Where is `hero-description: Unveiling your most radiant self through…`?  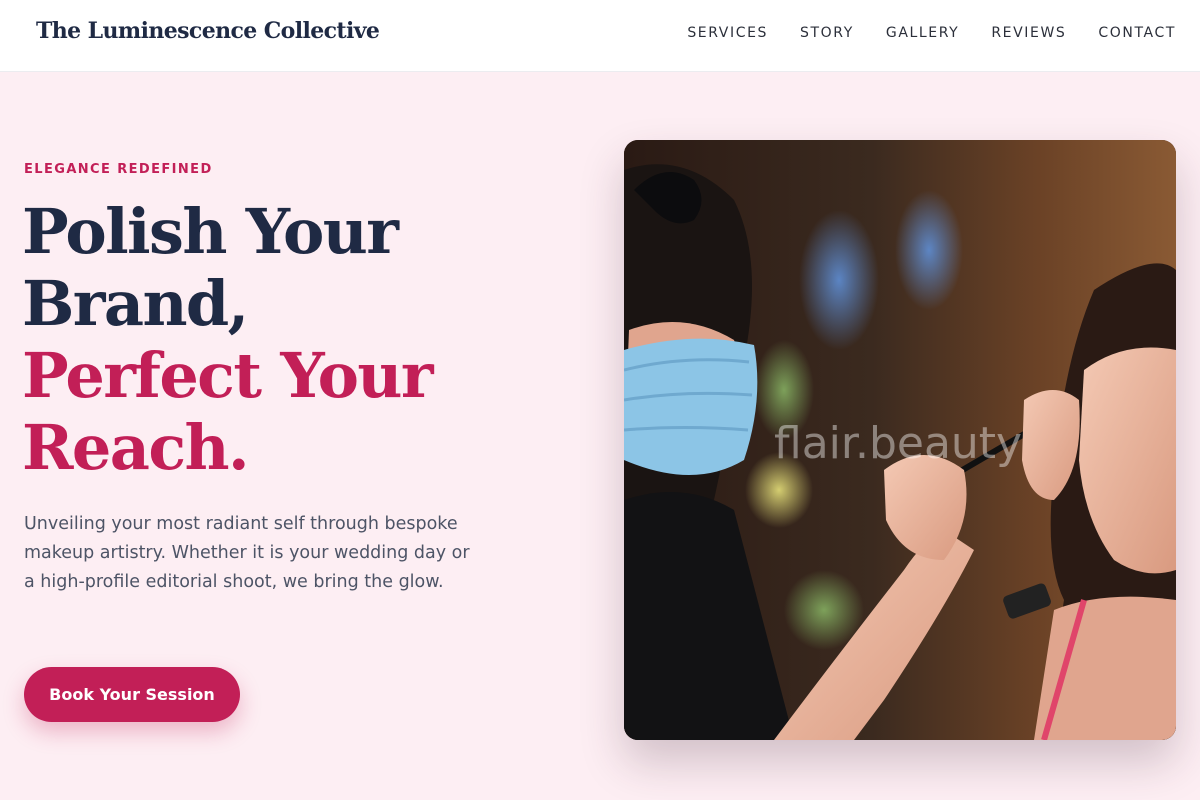 hero-description: Unveiling your most radiant self through… is located at coordinates (247, 553).